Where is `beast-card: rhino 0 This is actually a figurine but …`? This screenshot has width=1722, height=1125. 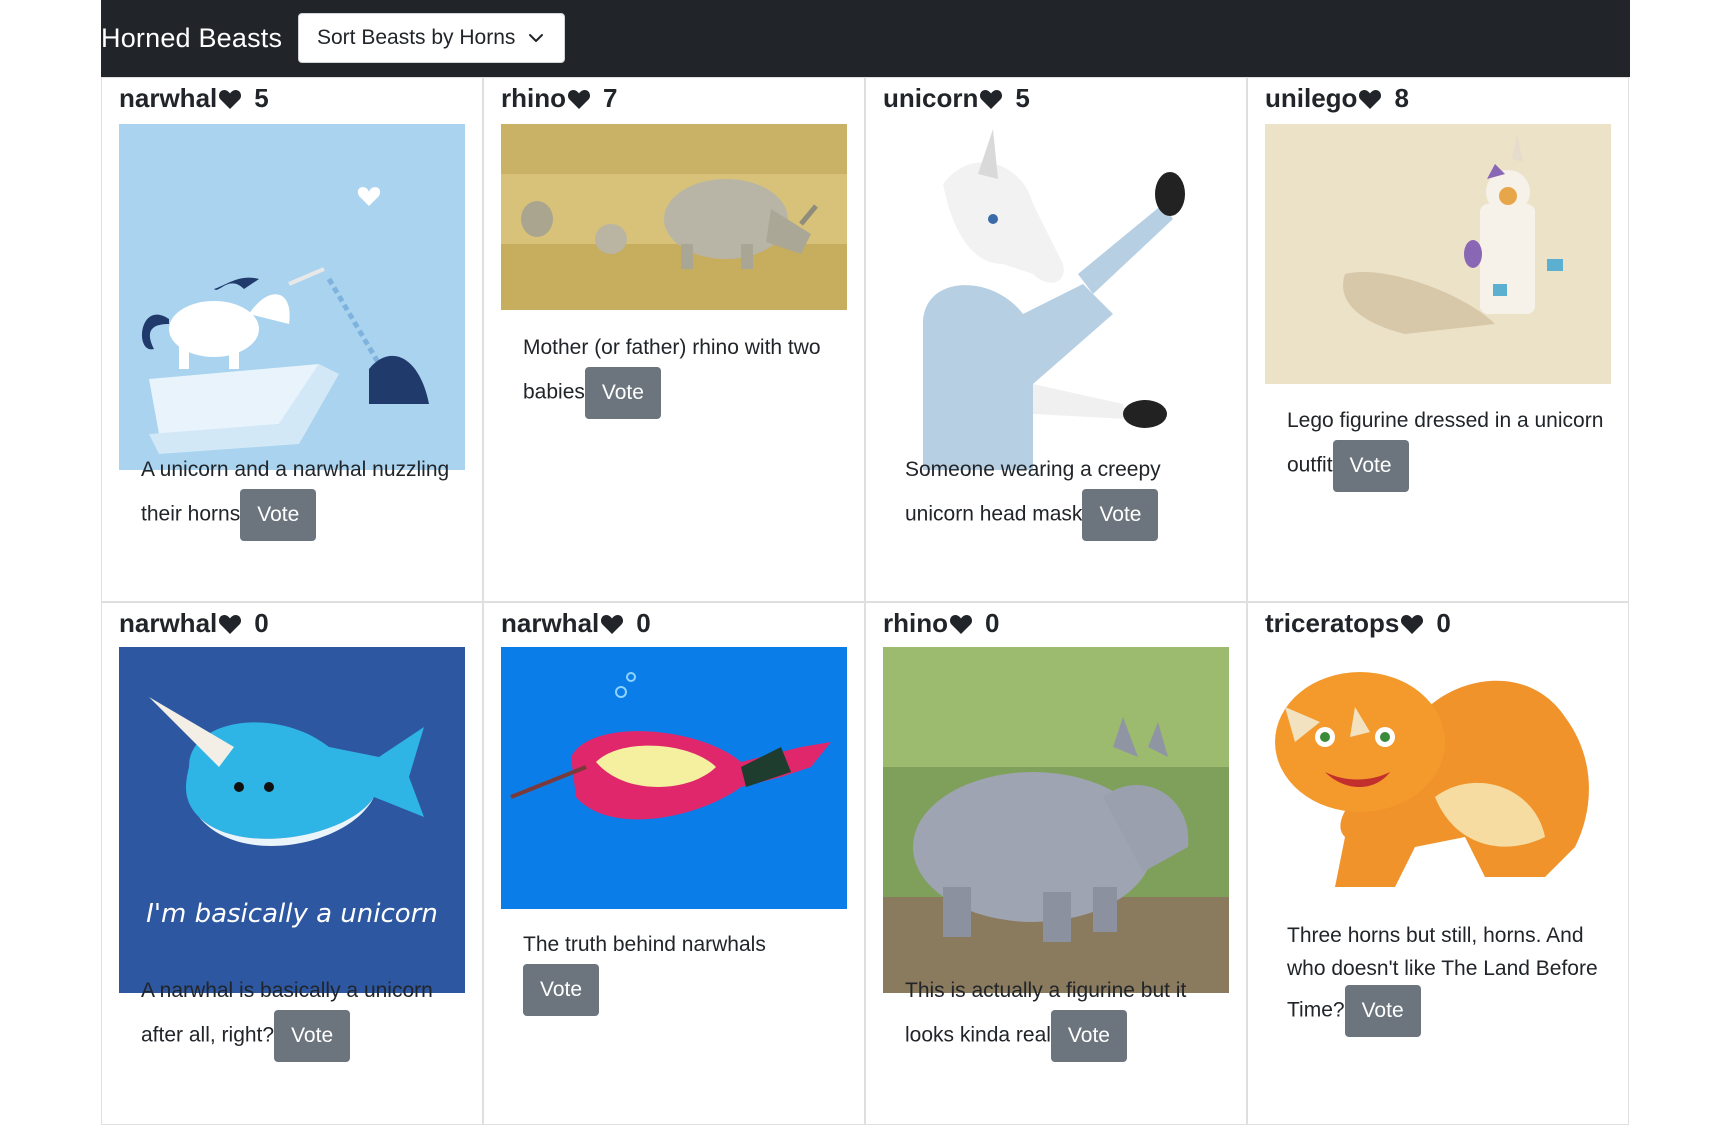 beast-card: rhino 0 This is actually a figurine but … is located at coordinates (1056, 863).